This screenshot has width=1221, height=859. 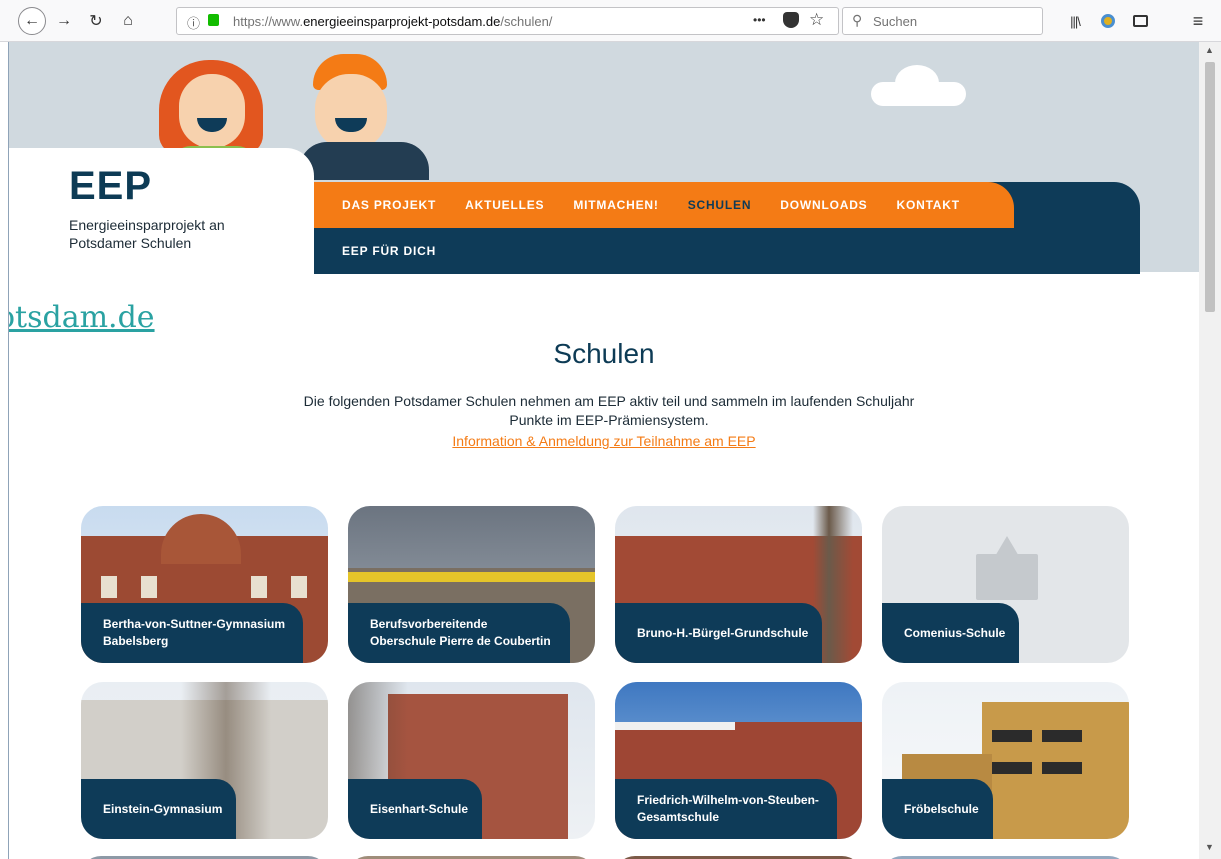 What do you see at coordinates (64, 21) in the screenshot?
I see `forward-arrow-icon: →` at bounding box center [64, 21].